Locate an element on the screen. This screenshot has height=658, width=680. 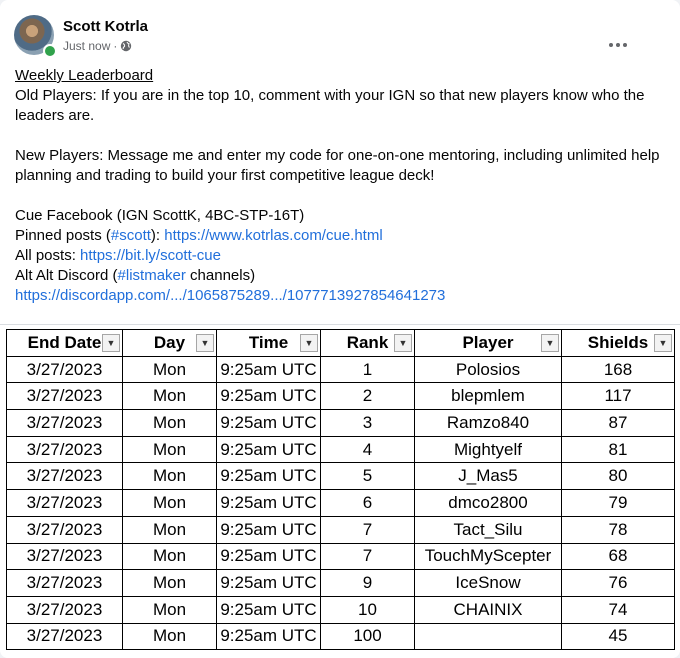
player-cell is located at coordinates (488, 636).